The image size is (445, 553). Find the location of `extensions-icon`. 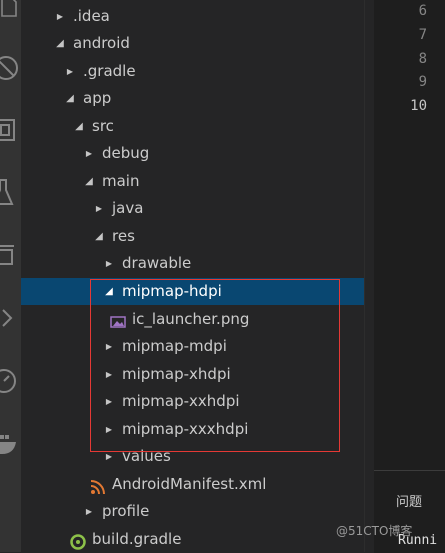

extensions-icon is located at coordinates (10, 130).